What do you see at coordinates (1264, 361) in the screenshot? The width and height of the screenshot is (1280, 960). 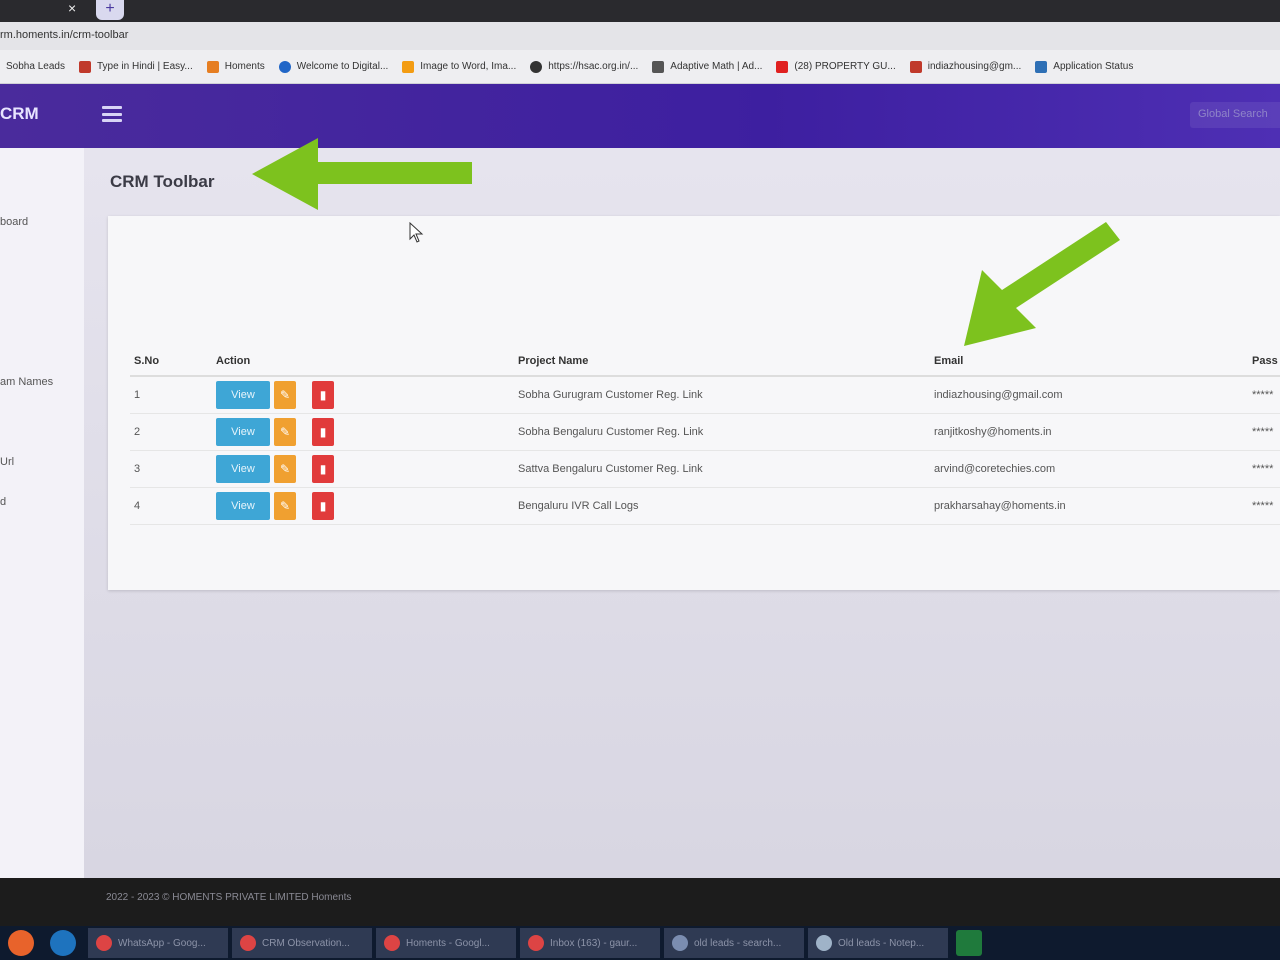 I see `column-header-pass: Pass` at bounding box center [1264, 361].